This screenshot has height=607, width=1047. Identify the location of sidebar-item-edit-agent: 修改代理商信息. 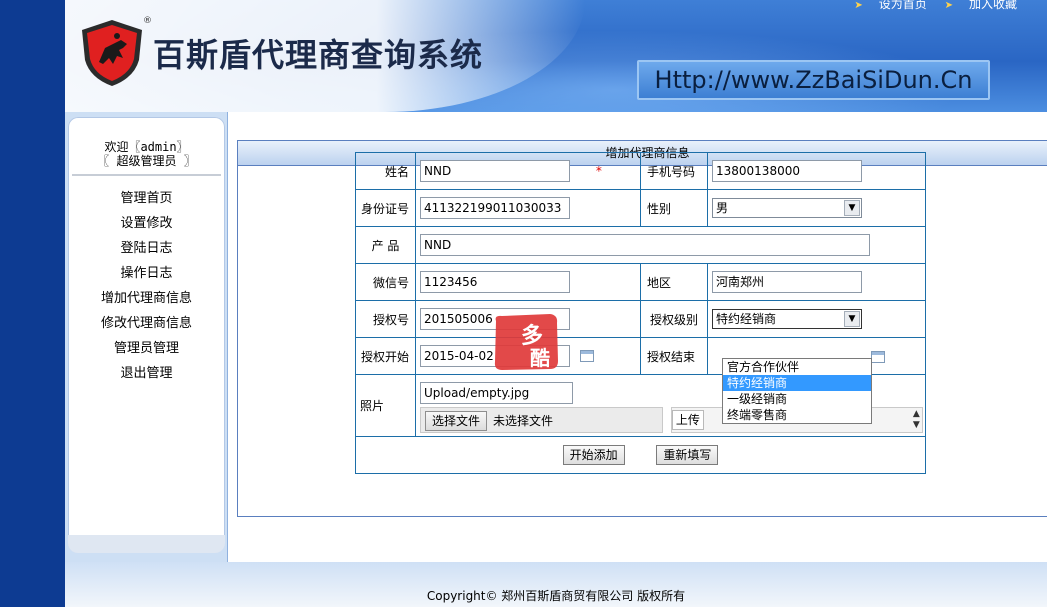
(146, 323).